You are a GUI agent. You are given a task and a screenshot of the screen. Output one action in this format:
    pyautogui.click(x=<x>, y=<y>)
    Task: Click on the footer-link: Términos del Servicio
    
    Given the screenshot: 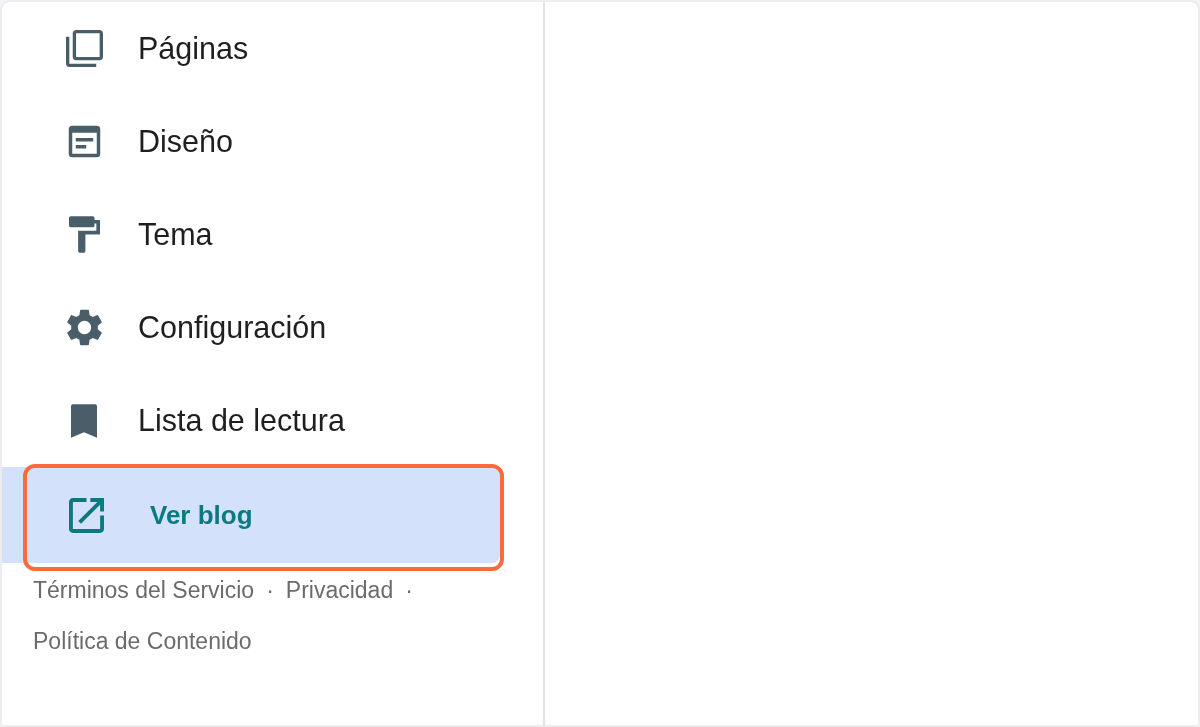 What is the action you would take?
    pyautogui.click(x=144, y=590)
    